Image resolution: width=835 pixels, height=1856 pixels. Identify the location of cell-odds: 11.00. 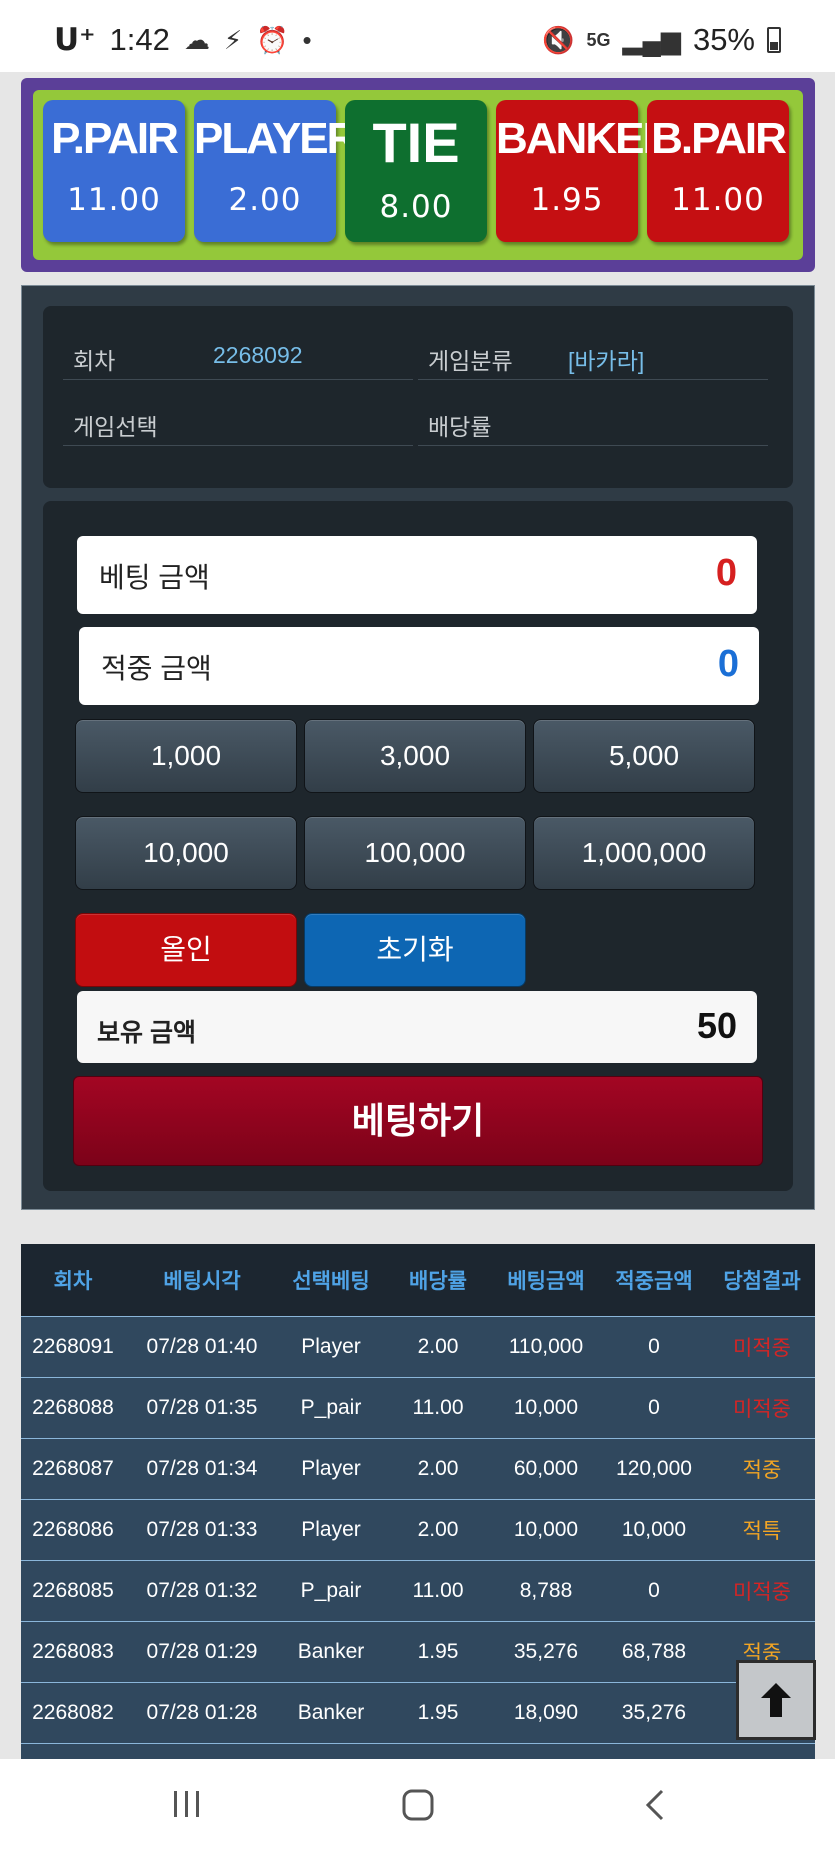
(438, 1407).